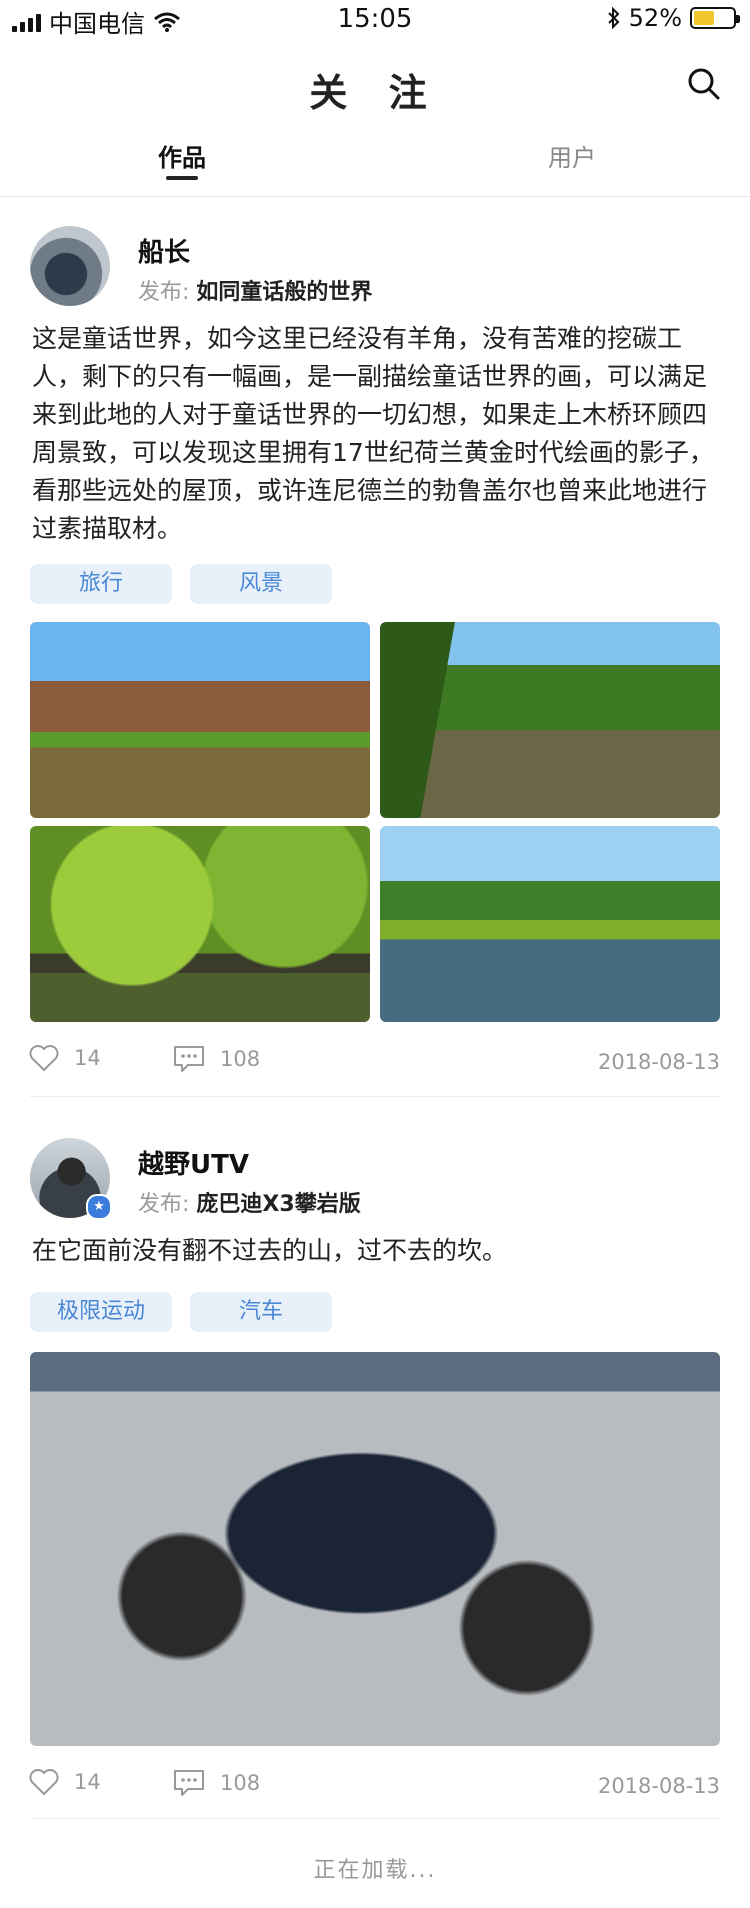 The image size is (750, 1908). I want to click on publish-line: 发布: 庞巴迪X3攀岩版, so click(249, 1202).